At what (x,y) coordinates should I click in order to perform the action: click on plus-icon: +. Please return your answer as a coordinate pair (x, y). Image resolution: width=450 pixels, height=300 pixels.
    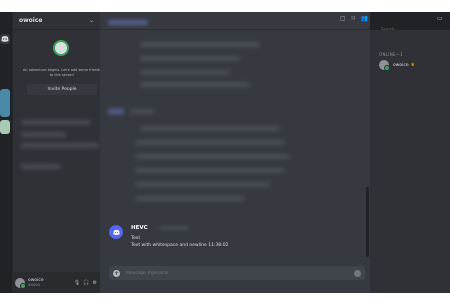
    Looking at the image, I should click on (116, 273).